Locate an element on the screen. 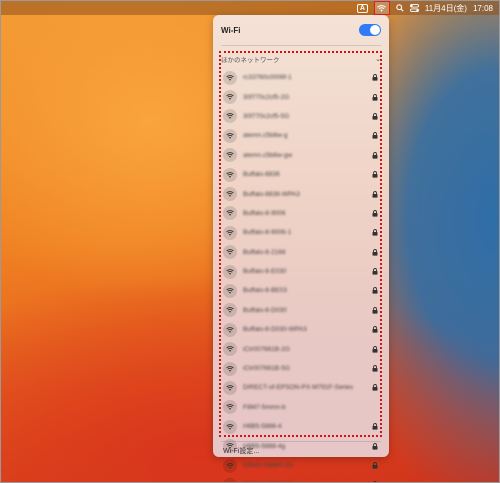  control-center-icon is located at coordinates (414, 8).